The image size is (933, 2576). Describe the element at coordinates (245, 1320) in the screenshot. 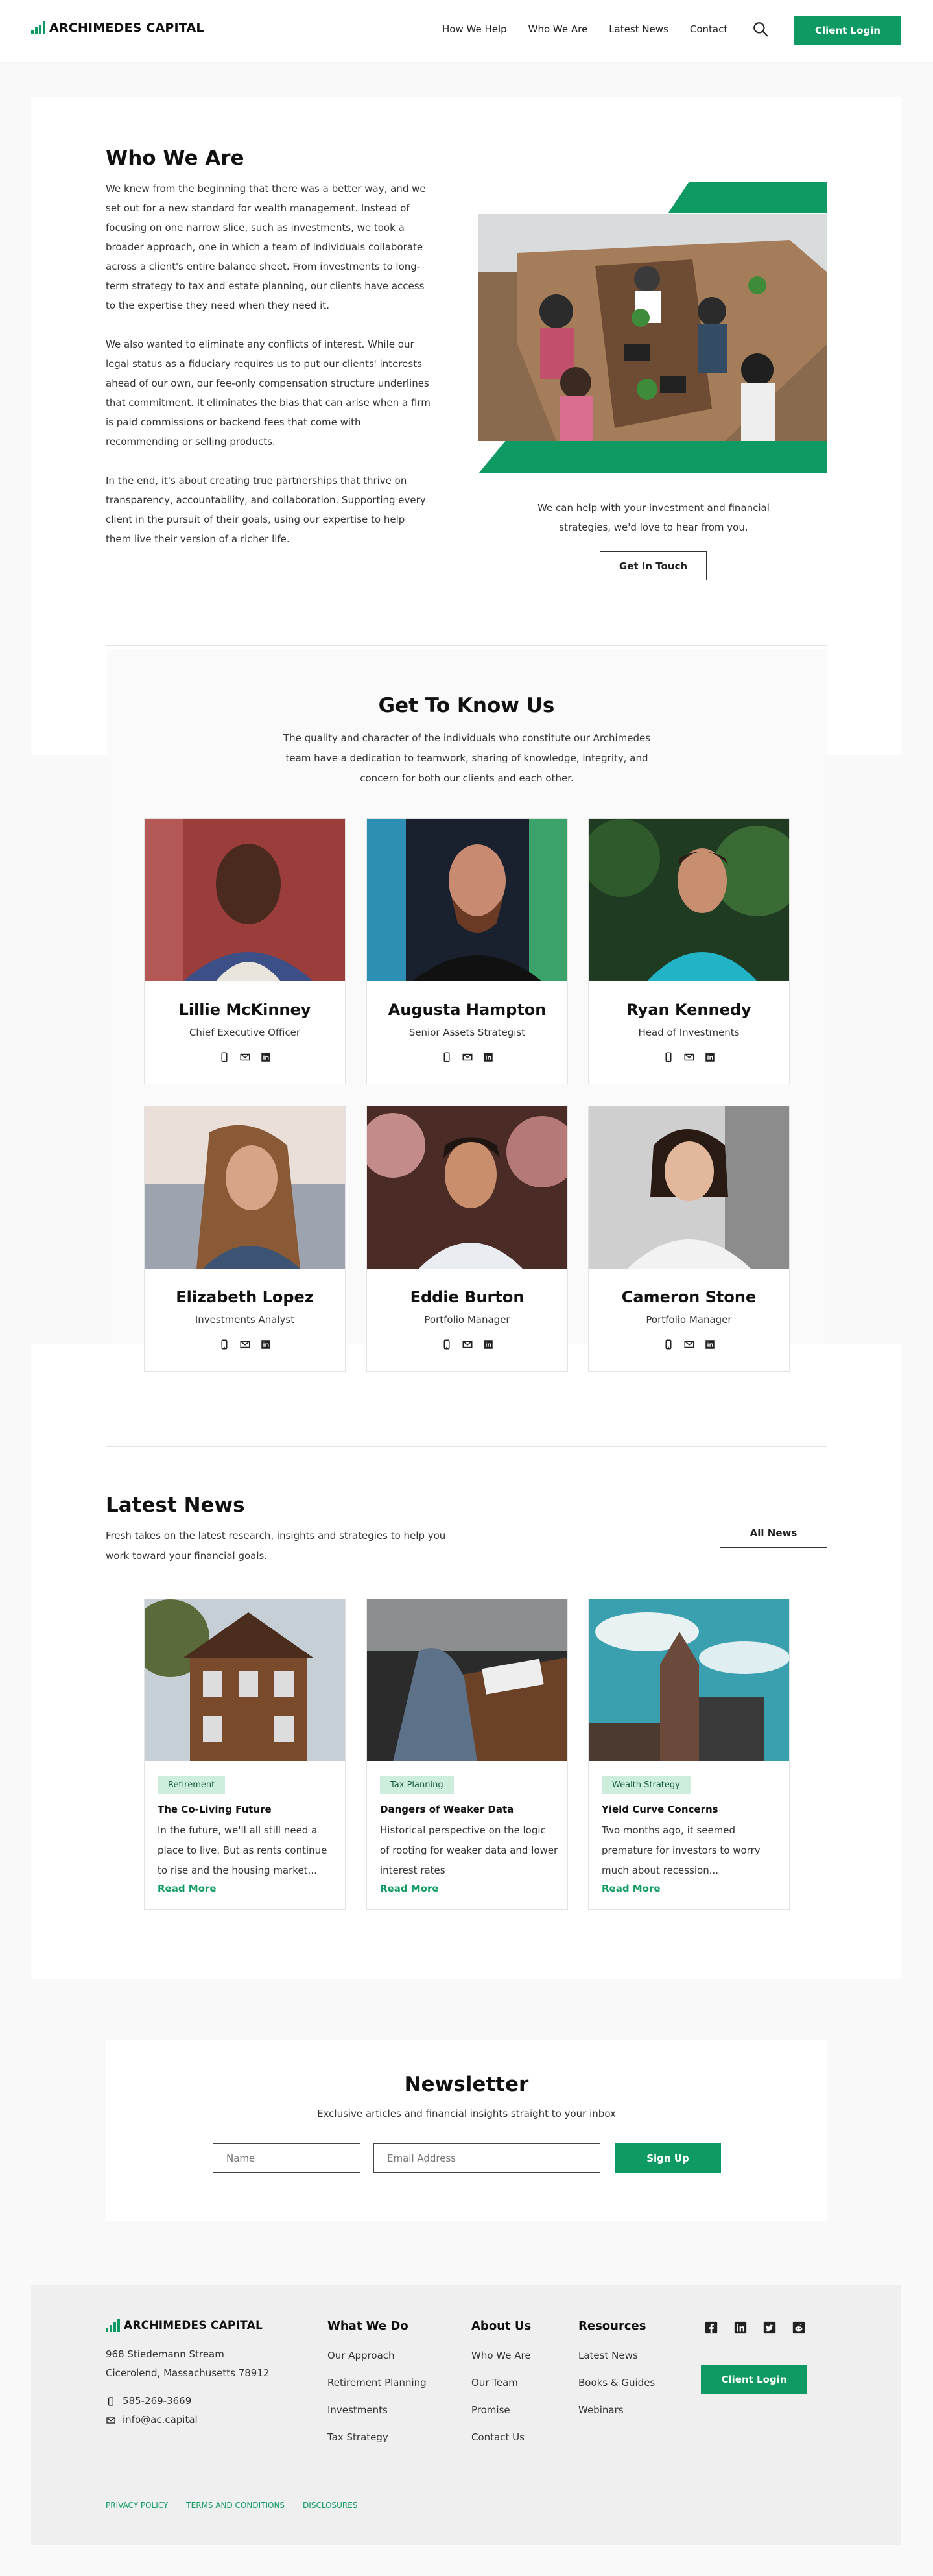

I see `member-role: Investments Analyst` at that location.